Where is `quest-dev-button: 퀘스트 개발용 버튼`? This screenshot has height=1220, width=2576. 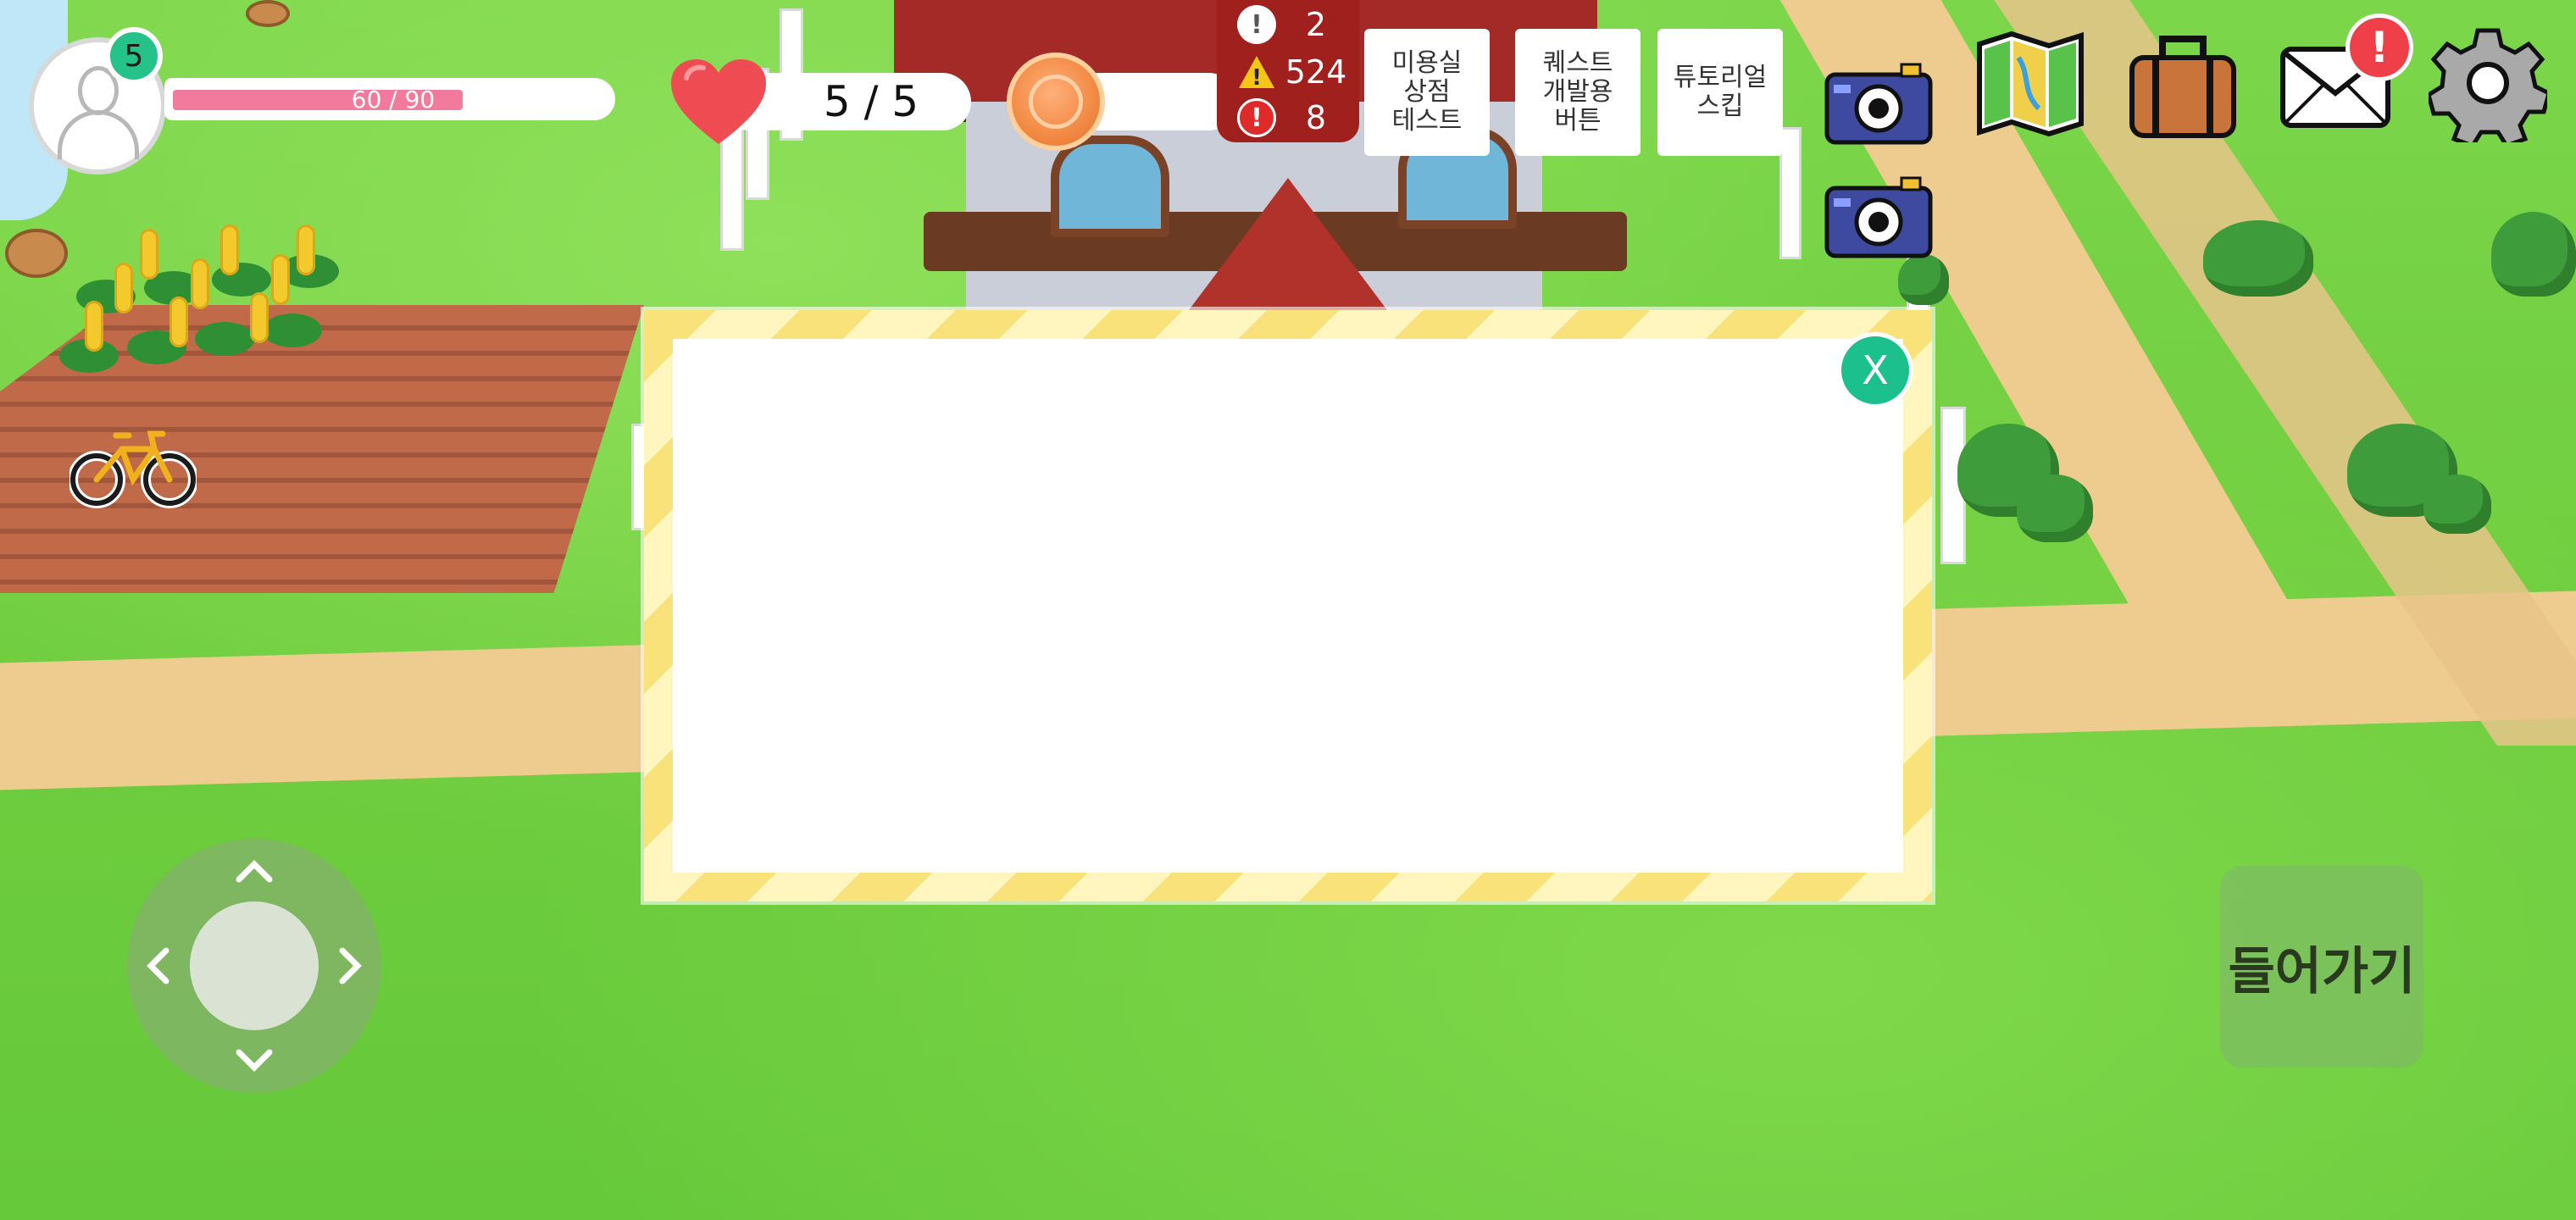
quest-dev-button: 퀘스트 개발용 버튼 is located at coordinates (1578, 92).